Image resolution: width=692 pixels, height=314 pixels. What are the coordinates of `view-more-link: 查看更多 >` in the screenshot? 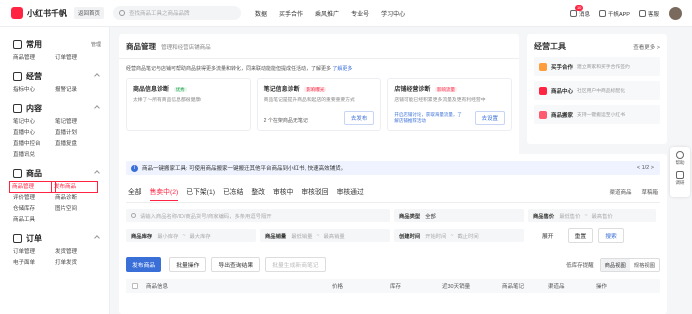 It's located at (646, 47).